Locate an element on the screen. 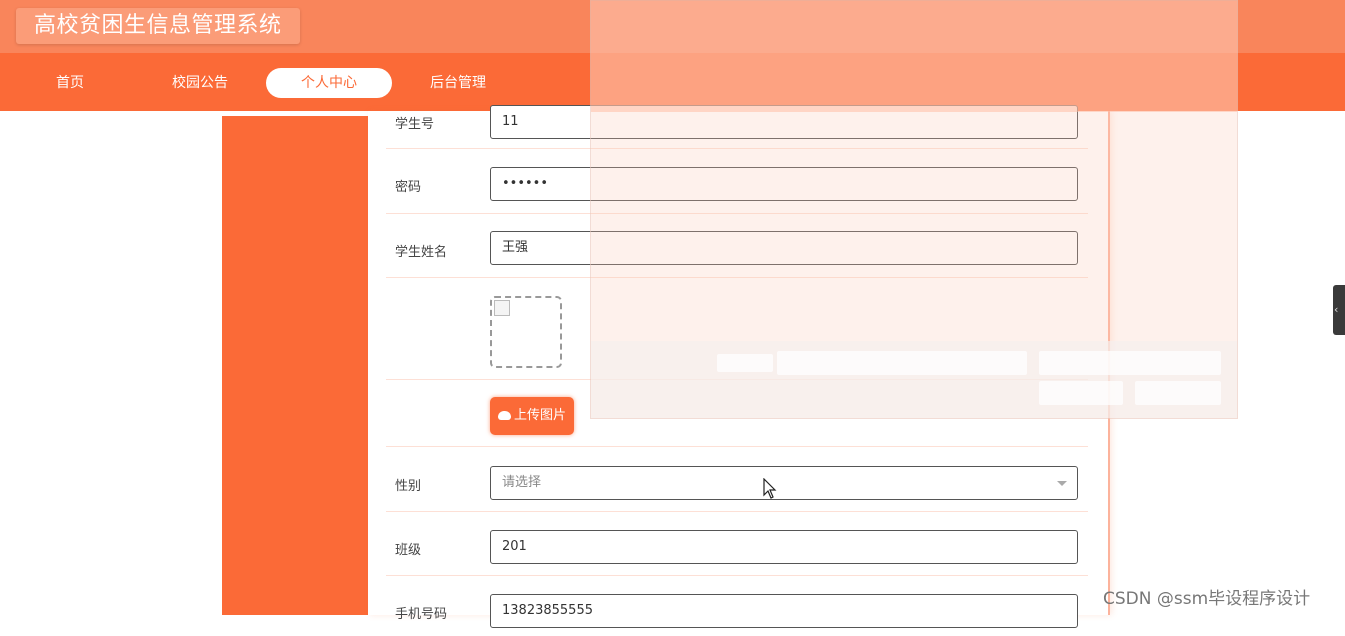 The image size is (1345, 636). class-label: 班级 is located at coordinates (408, 550).